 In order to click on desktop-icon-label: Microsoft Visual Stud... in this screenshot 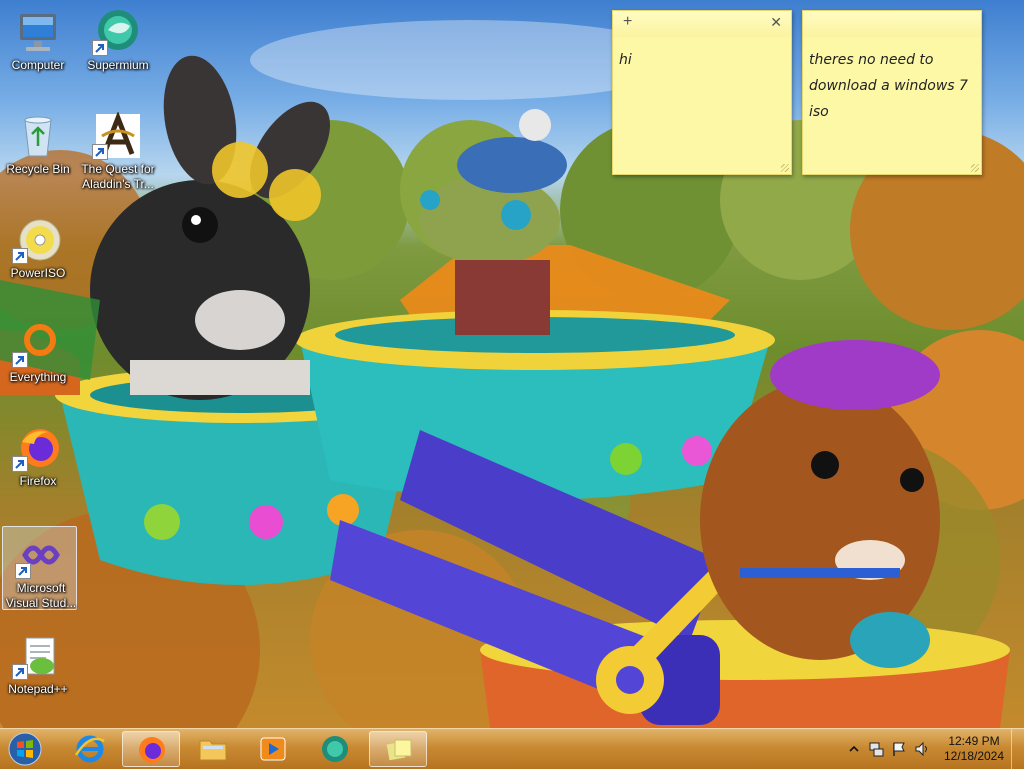, I will do `click(41, 595)`.